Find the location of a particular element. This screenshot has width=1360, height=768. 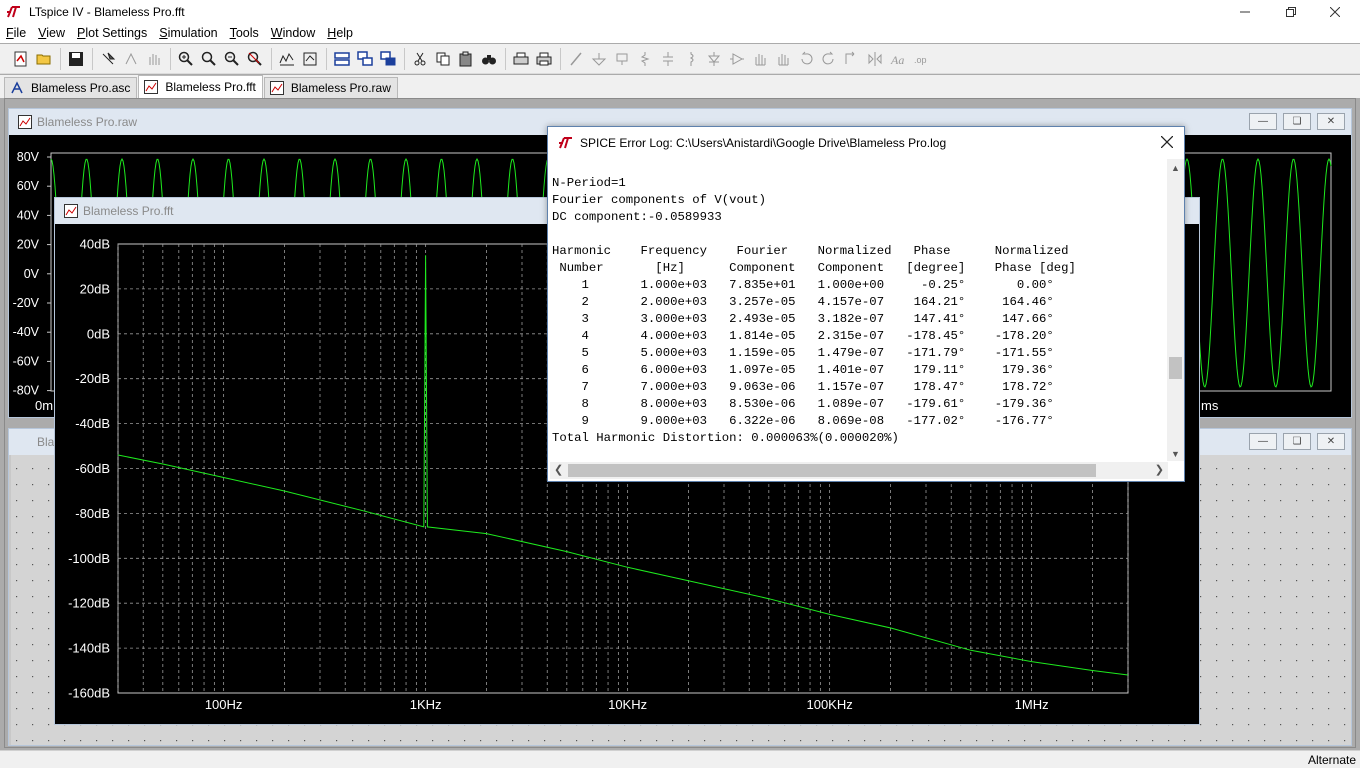

close-button is located at coordinates (1335, 11).